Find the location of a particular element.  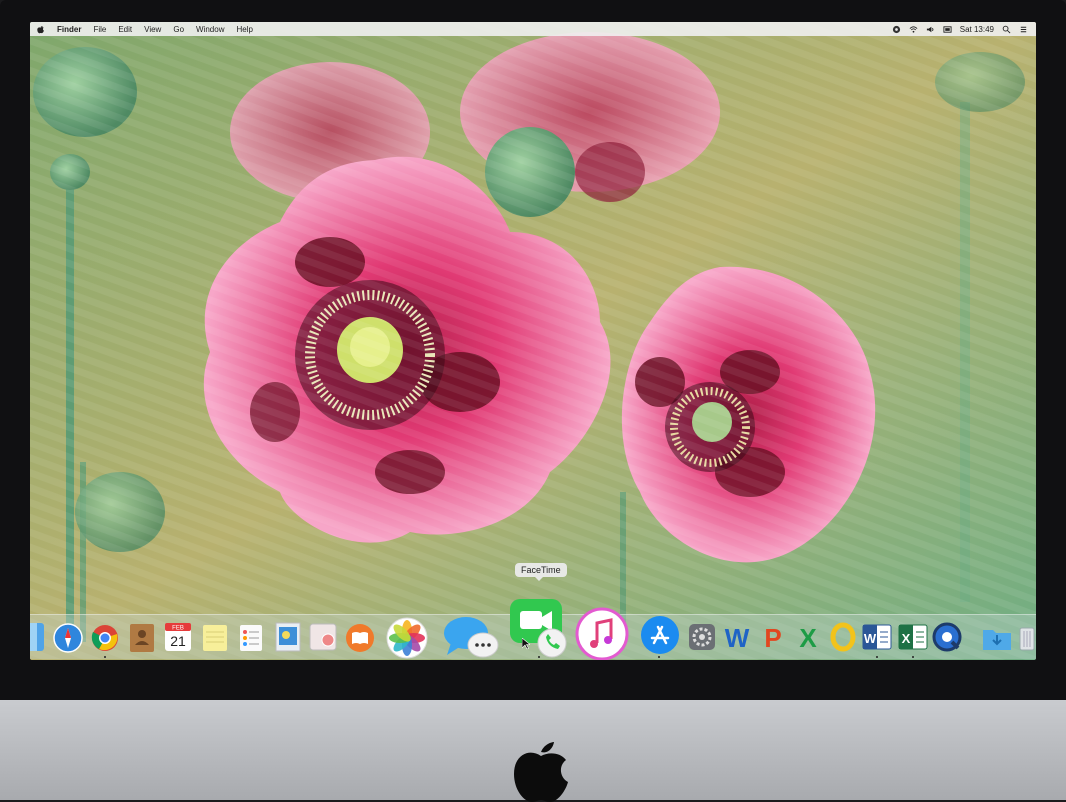

trash-icon is located at coordinates (1027, 637).